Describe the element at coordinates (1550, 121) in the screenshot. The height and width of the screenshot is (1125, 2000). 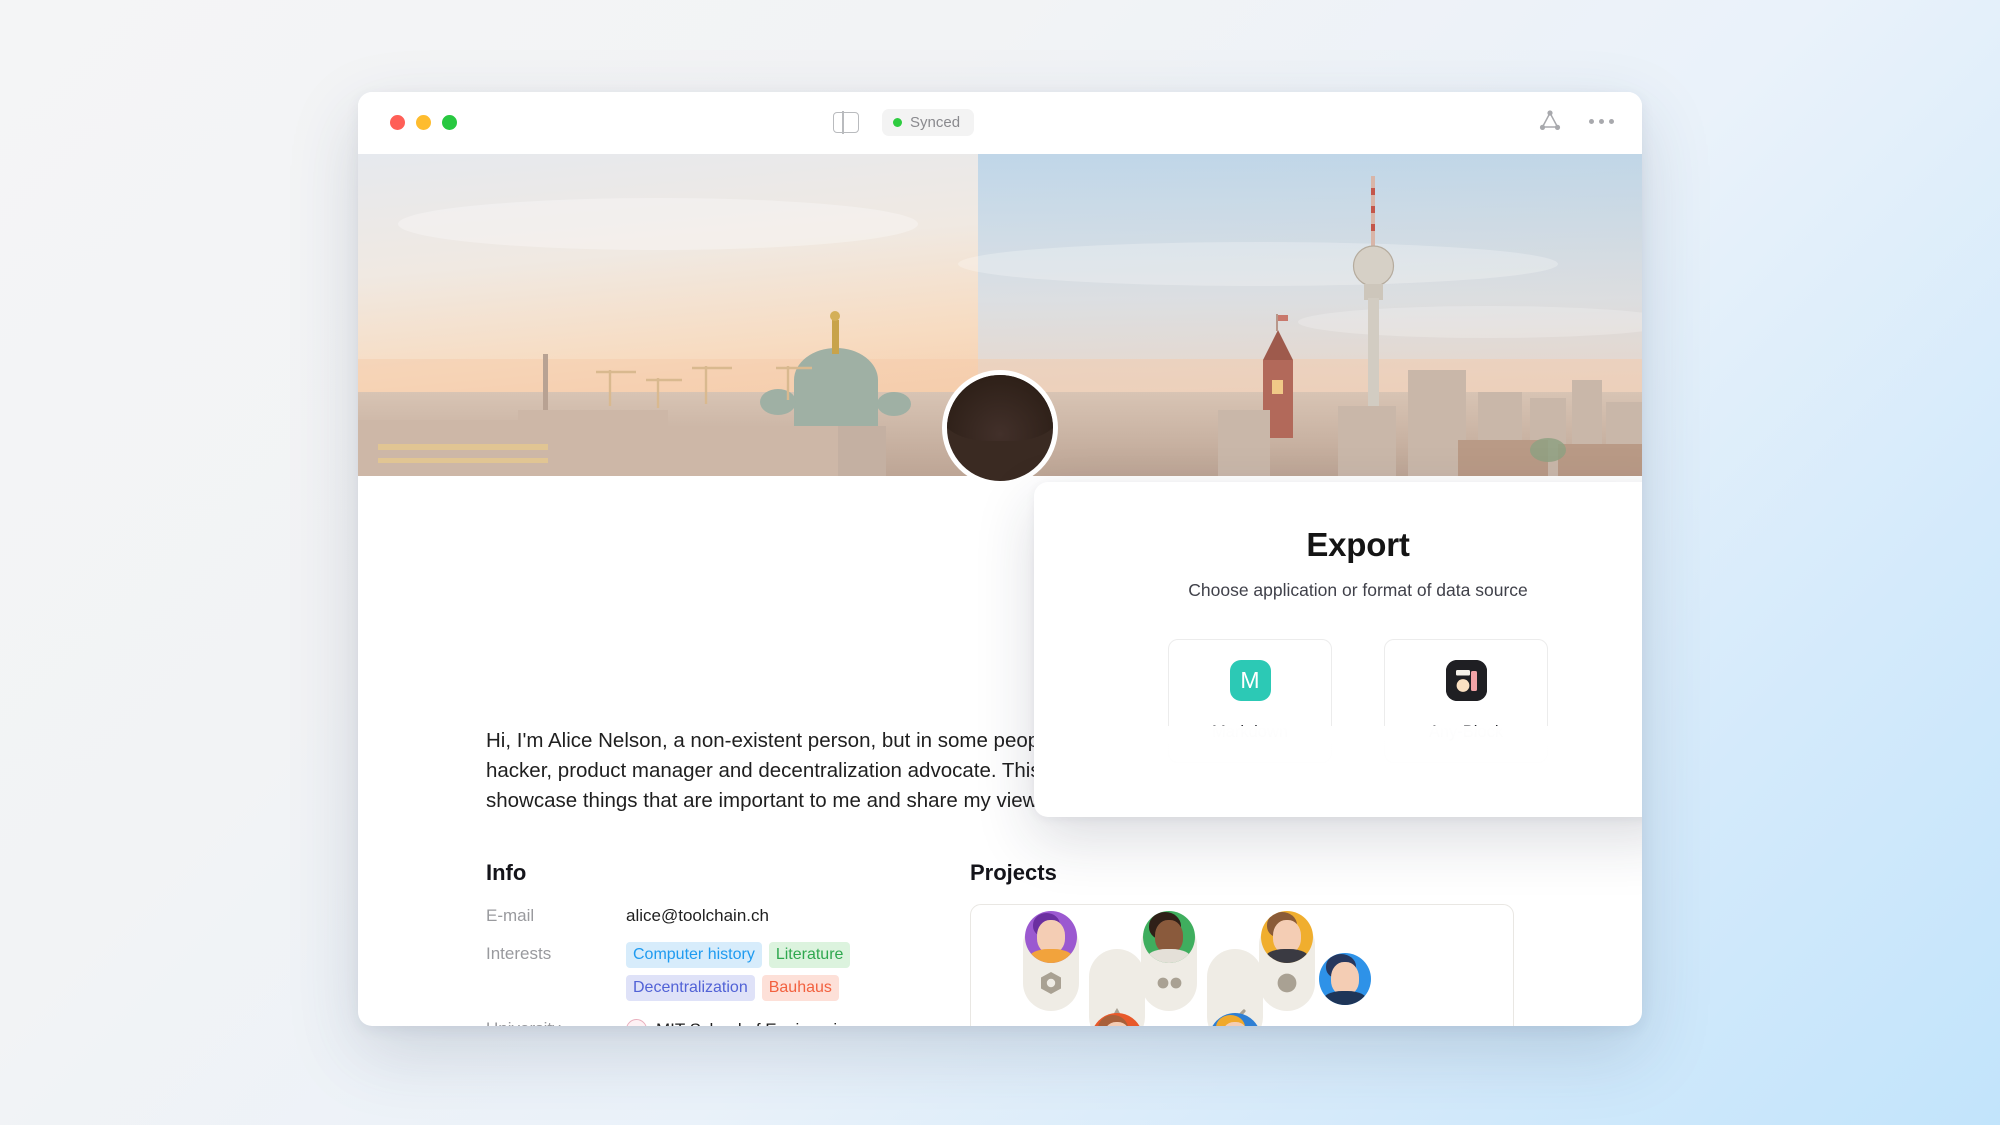
I see `graph-icon` at that location.